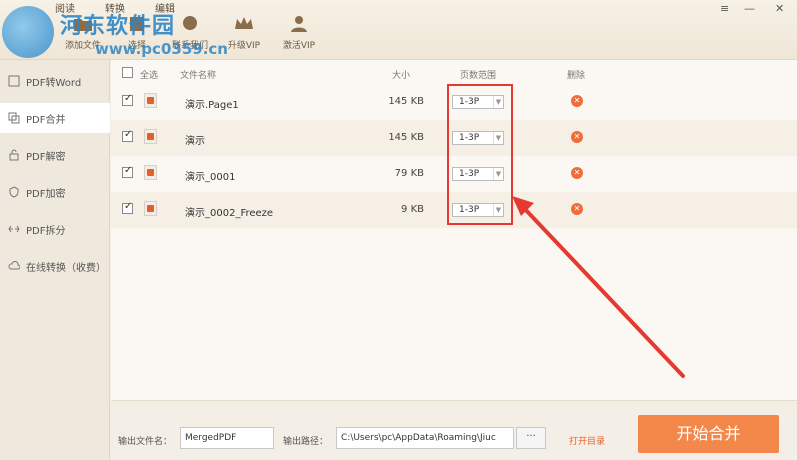 Image resolution: width=797 pixels, height=460 pixels. I want to click on header-page-range: 页数范围, so click(478, 76).